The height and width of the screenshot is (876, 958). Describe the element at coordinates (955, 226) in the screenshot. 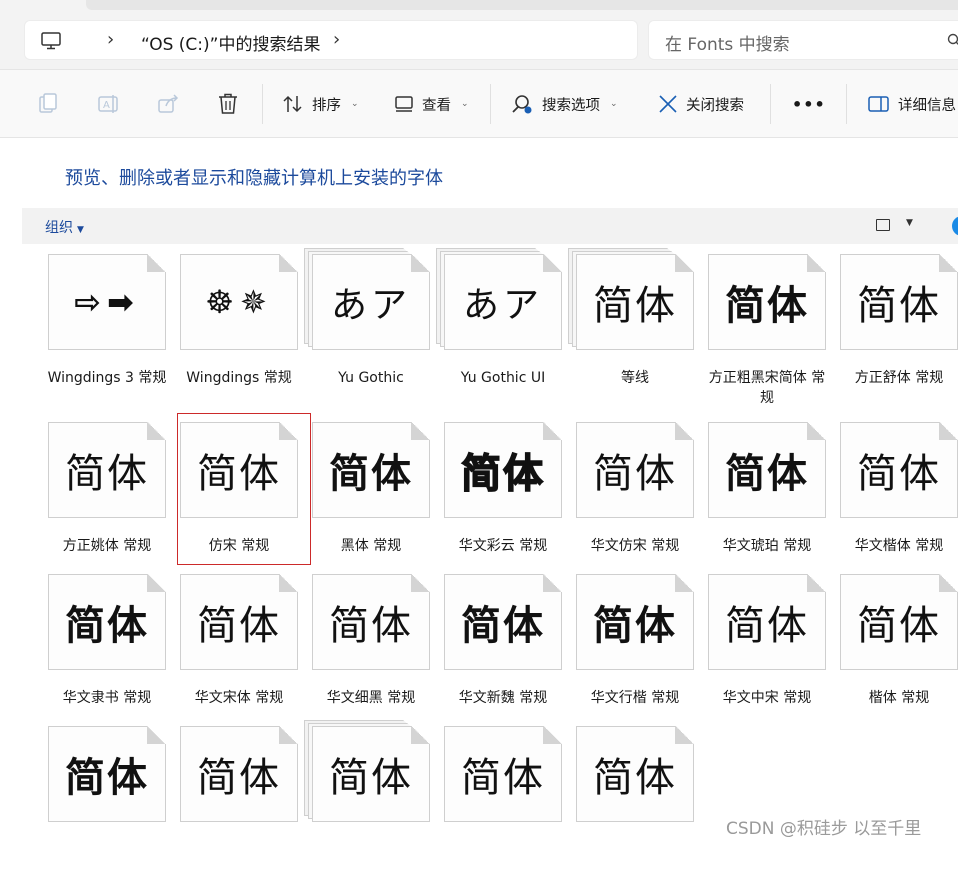

I see `help-icon` at that location.